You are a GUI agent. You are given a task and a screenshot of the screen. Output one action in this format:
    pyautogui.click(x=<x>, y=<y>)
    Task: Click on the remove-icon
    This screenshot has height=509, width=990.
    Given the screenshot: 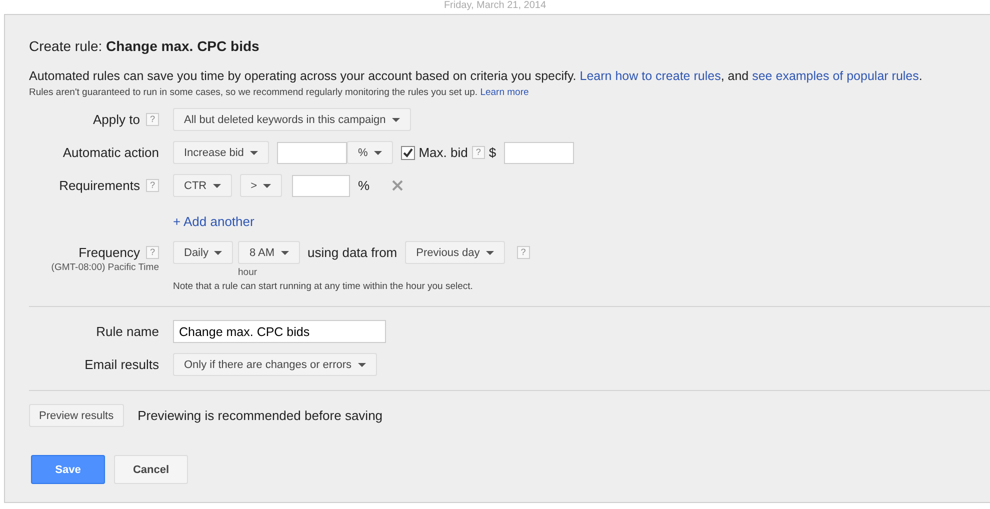 What is the action you would take?
    pyautogui.click(x=397, y=185)
    